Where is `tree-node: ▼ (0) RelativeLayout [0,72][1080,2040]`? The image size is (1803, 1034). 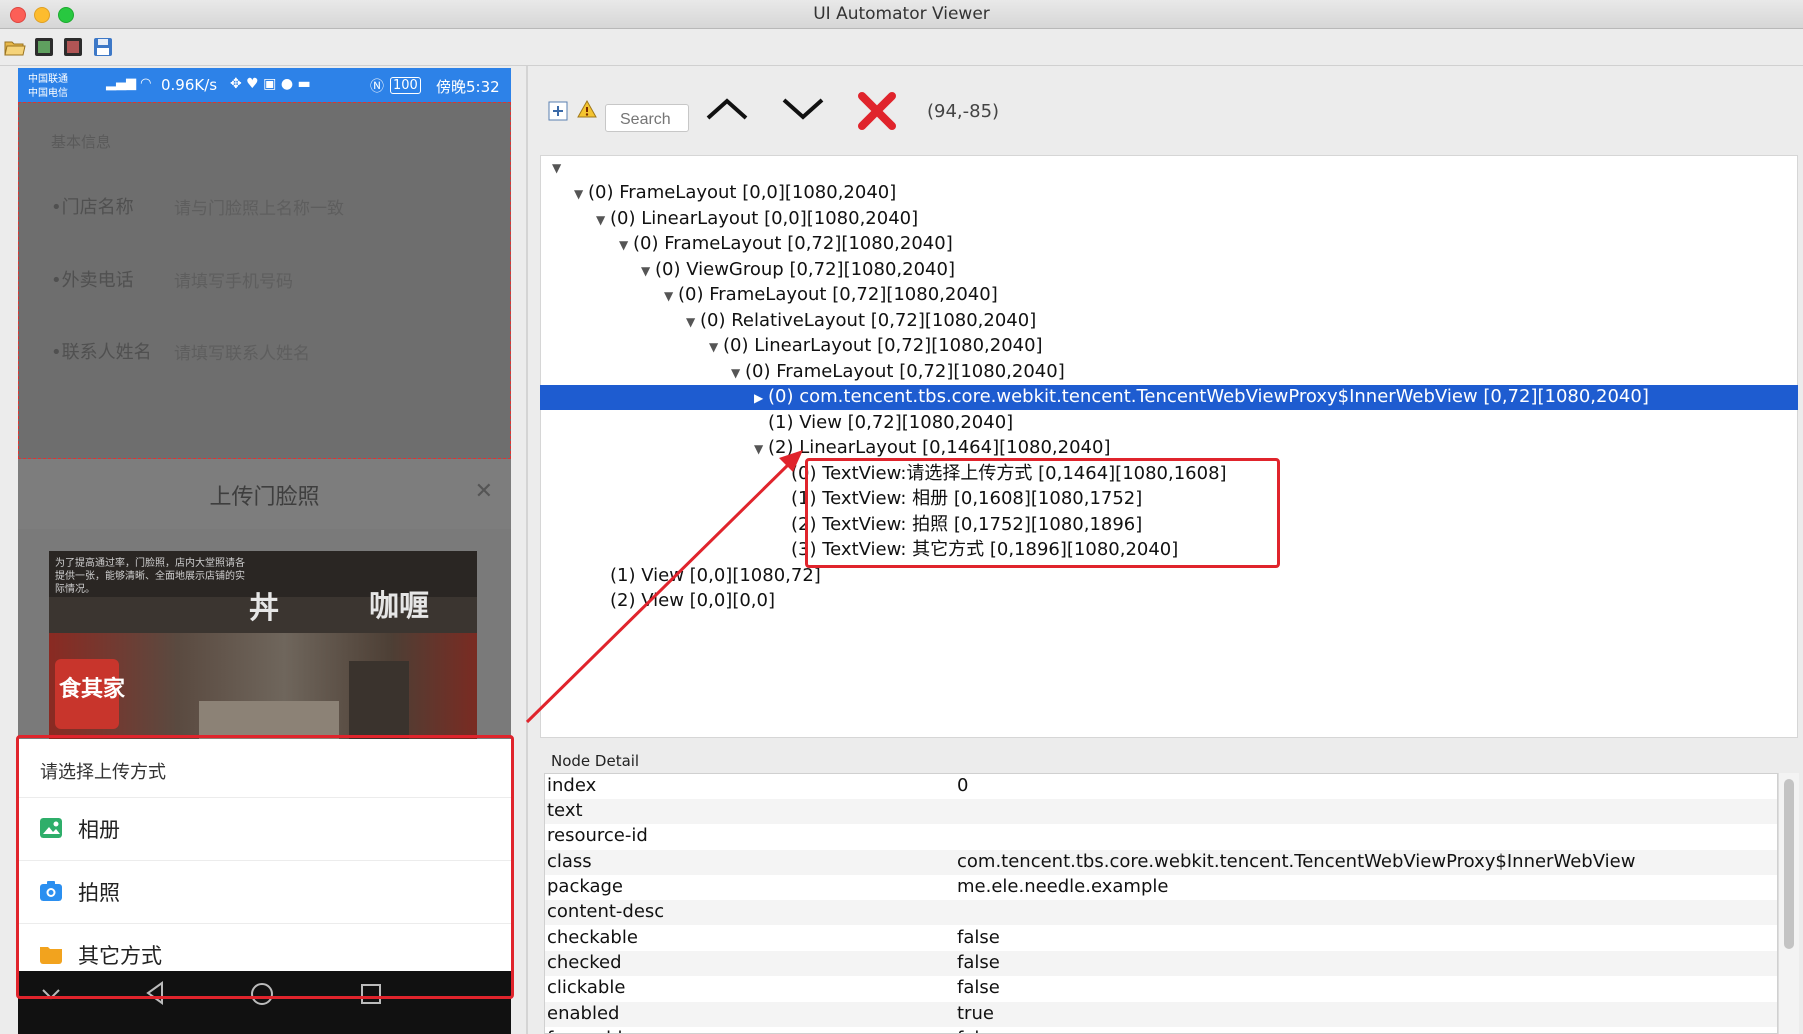 tree-node: ▼ (0) RelativeLayout [0,72][1080,2040] is located at coordinates (861, 321).